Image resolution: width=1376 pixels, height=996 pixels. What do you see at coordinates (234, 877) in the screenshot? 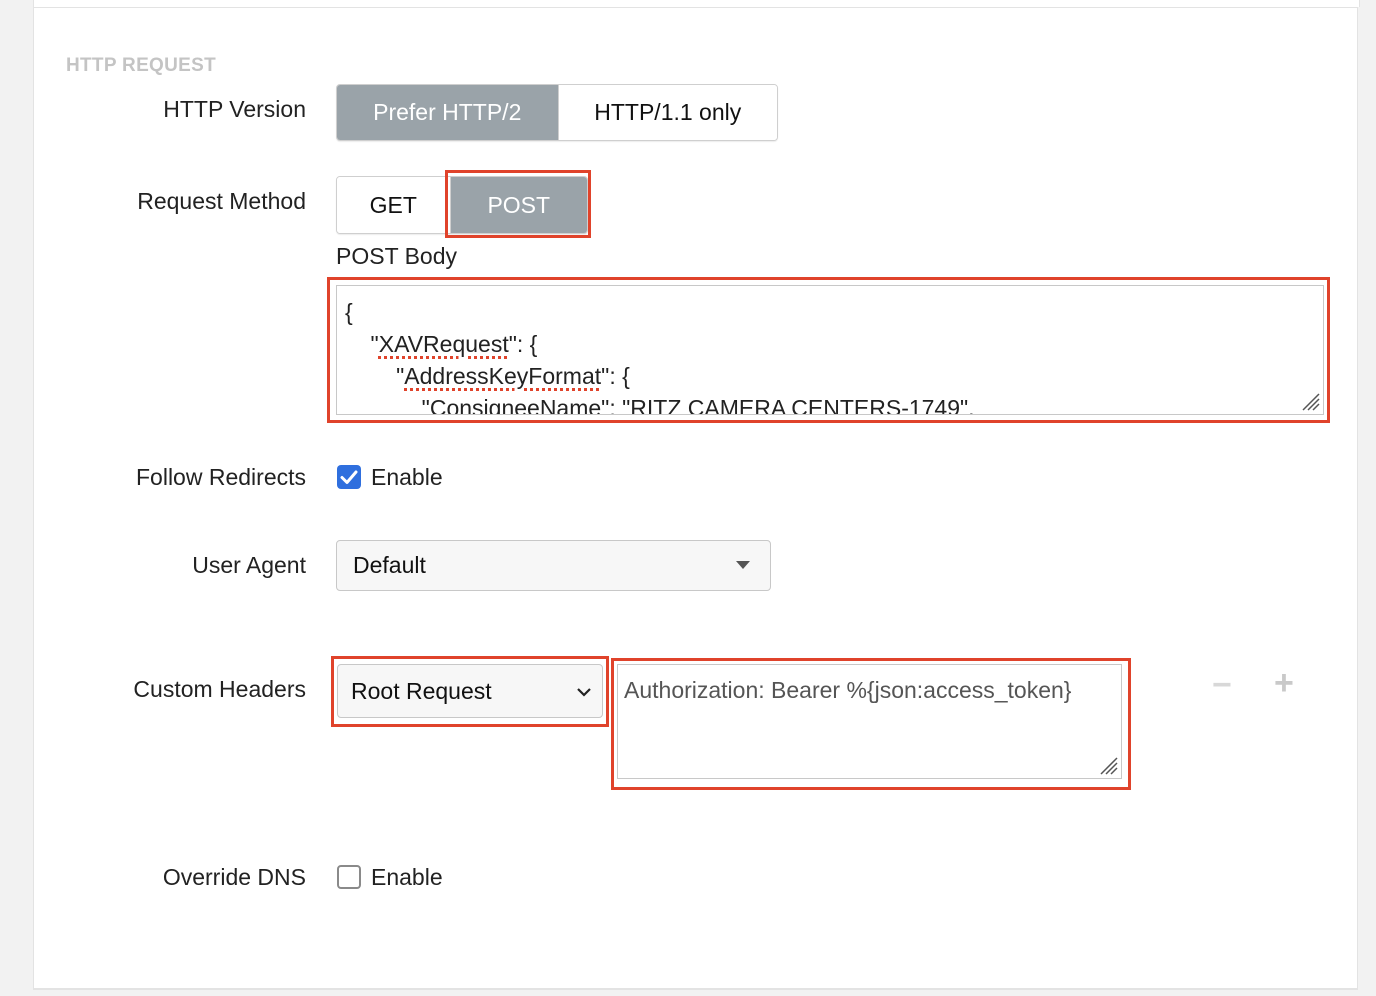
I see `override-dns-label: Override DNS` at bounding box center [234, 877].